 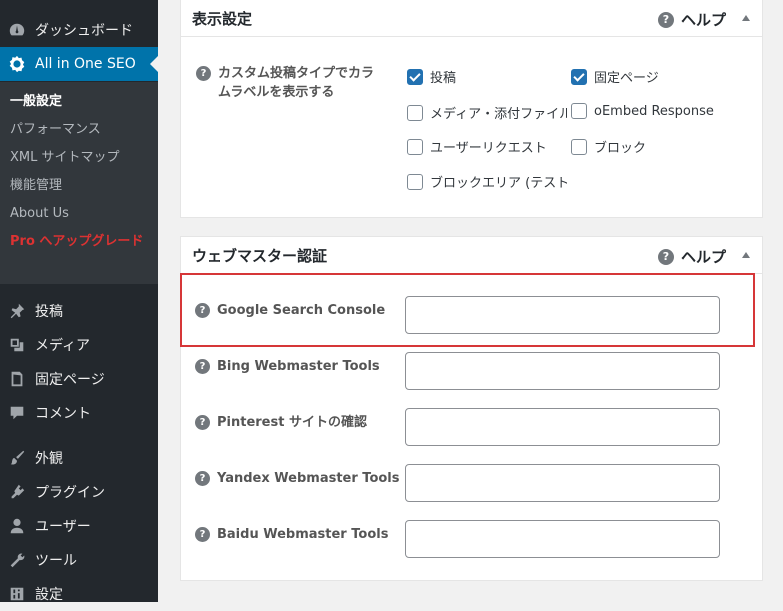 What do you see at coordinates (562, 427) in the screenshot?
I see `pinterest-verify-input` at bounding box center [562, 427].